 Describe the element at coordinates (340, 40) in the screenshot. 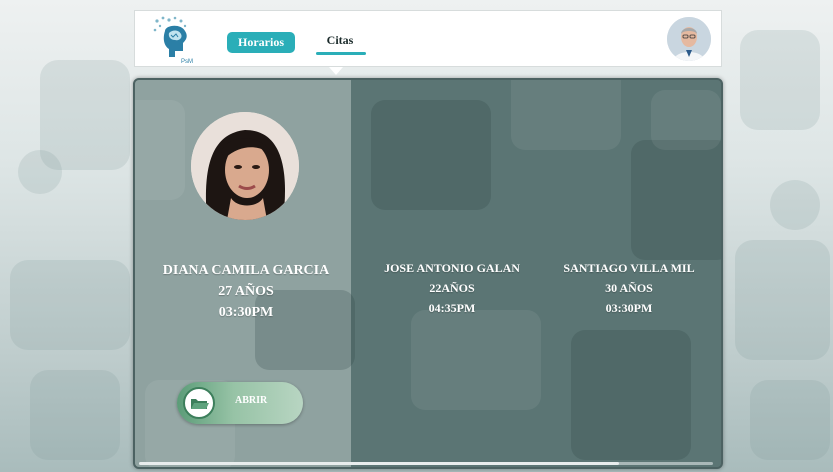

I see `tab-citas-label: Citas` at that location.